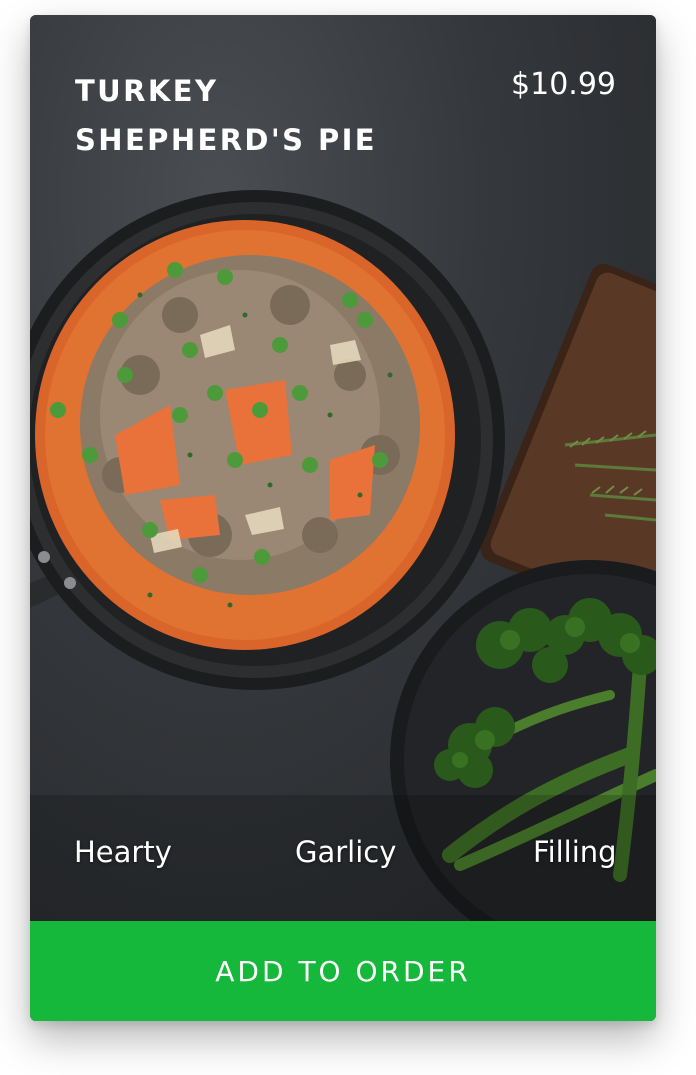 Image resolution: width=696 pixels, height=1075 pixels. Describe the element at coordinates (226, 116) in the screenshot. I see `product-title: TURKEY SHEPHERD'S PIE` at that location.